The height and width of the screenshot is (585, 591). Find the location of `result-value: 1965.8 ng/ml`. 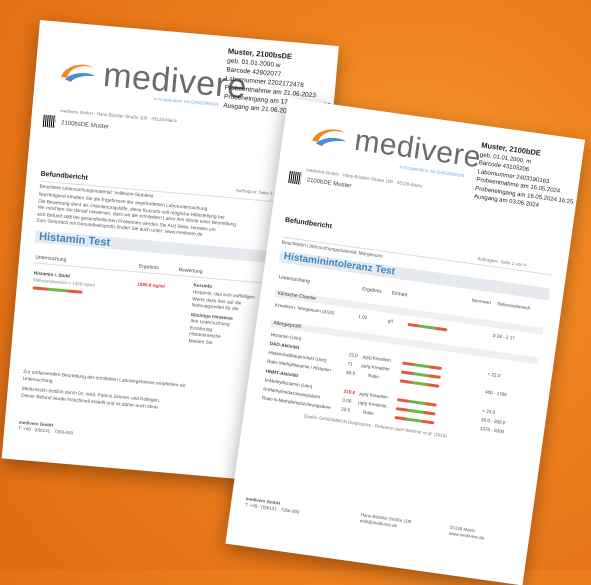

result-value: 1965.8 ng/ml is located at coordinates (151, 285).